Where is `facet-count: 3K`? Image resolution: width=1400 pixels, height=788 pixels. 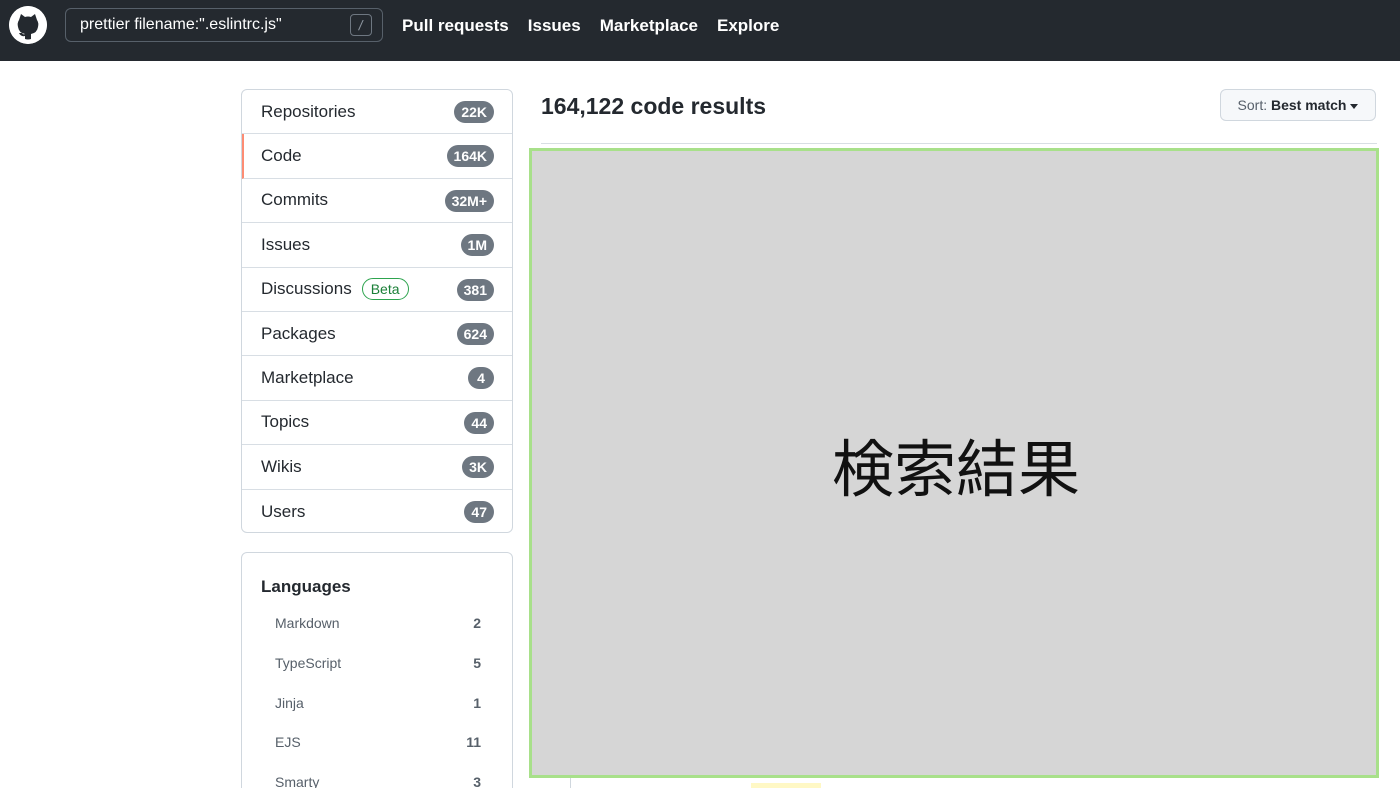 facet-count: 3K is located at coordinates (478, 467).